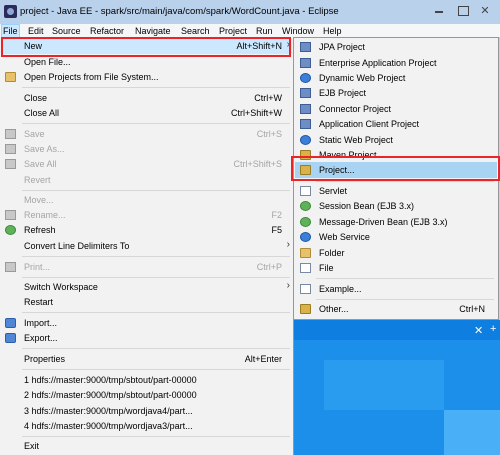 The height and width of the screenshot is (455, 500). Describe the element at coordinates (32, 446) in the screenshot. I see `exit-label: Exit` at that location.